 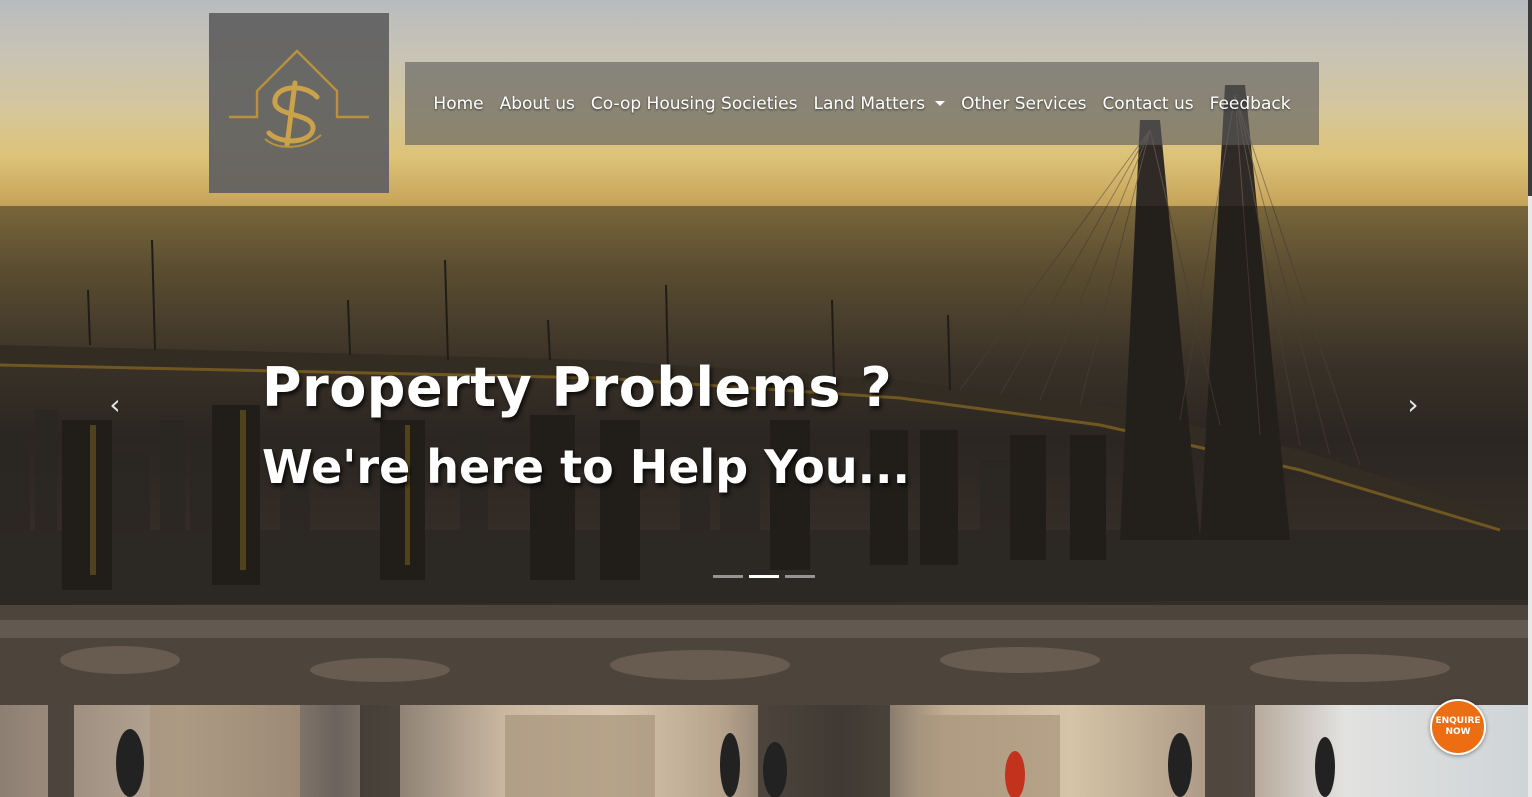 I want to click on gateway-of-india-photo-section, so click(x=764, y=751).